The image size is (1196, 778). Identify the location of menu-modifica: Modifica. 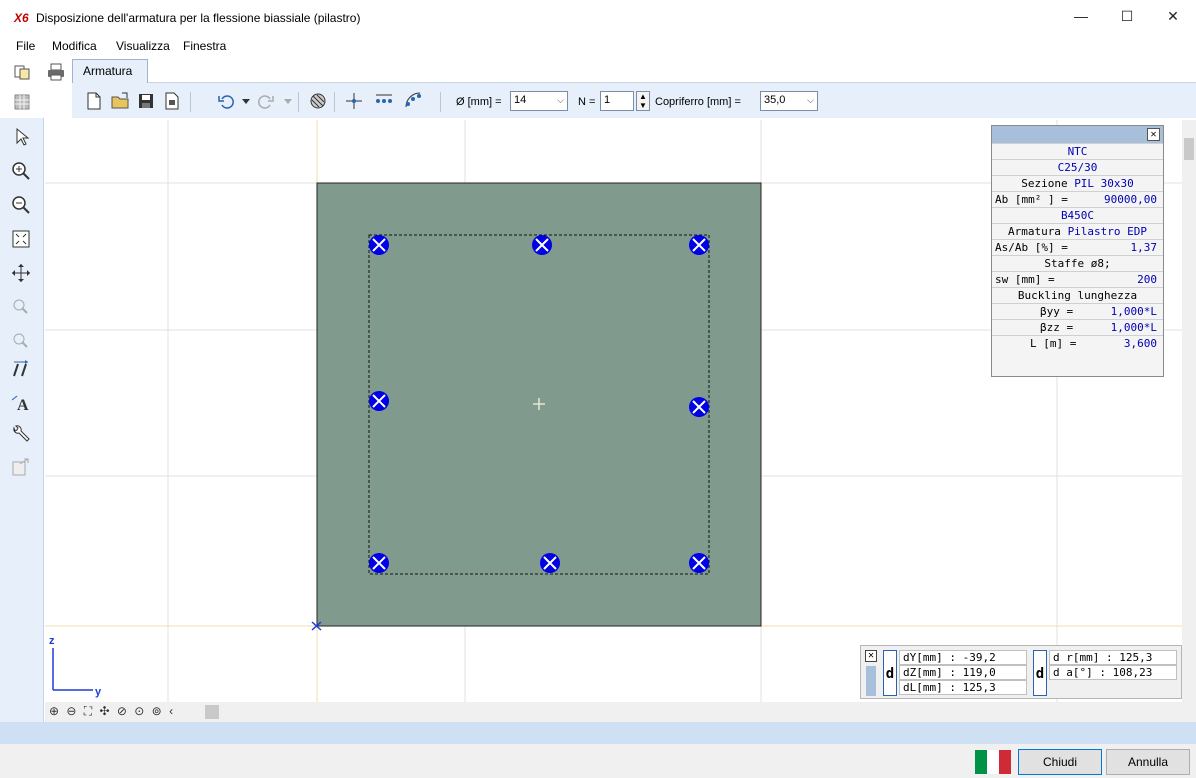
(74, 46).